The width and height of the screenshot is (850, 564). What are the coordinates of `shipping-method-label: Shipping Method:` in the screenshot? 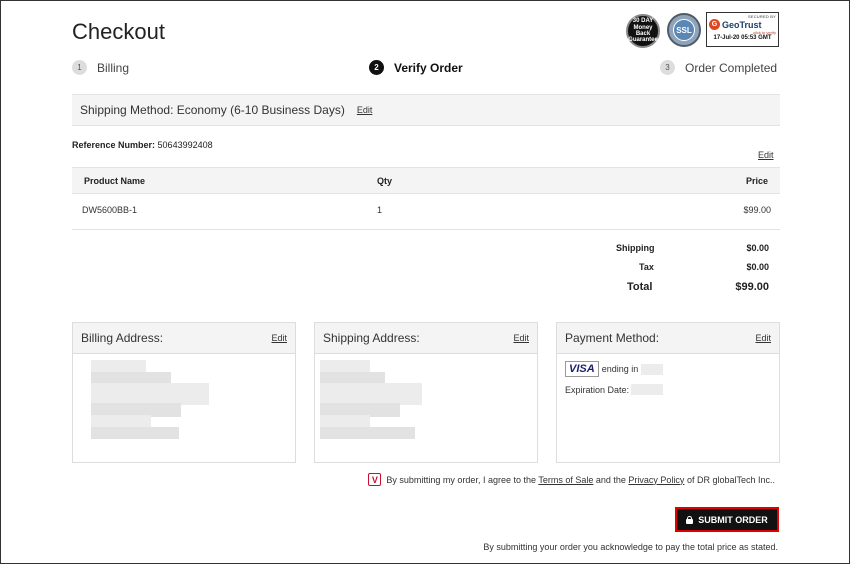 It's located at (127, 110).